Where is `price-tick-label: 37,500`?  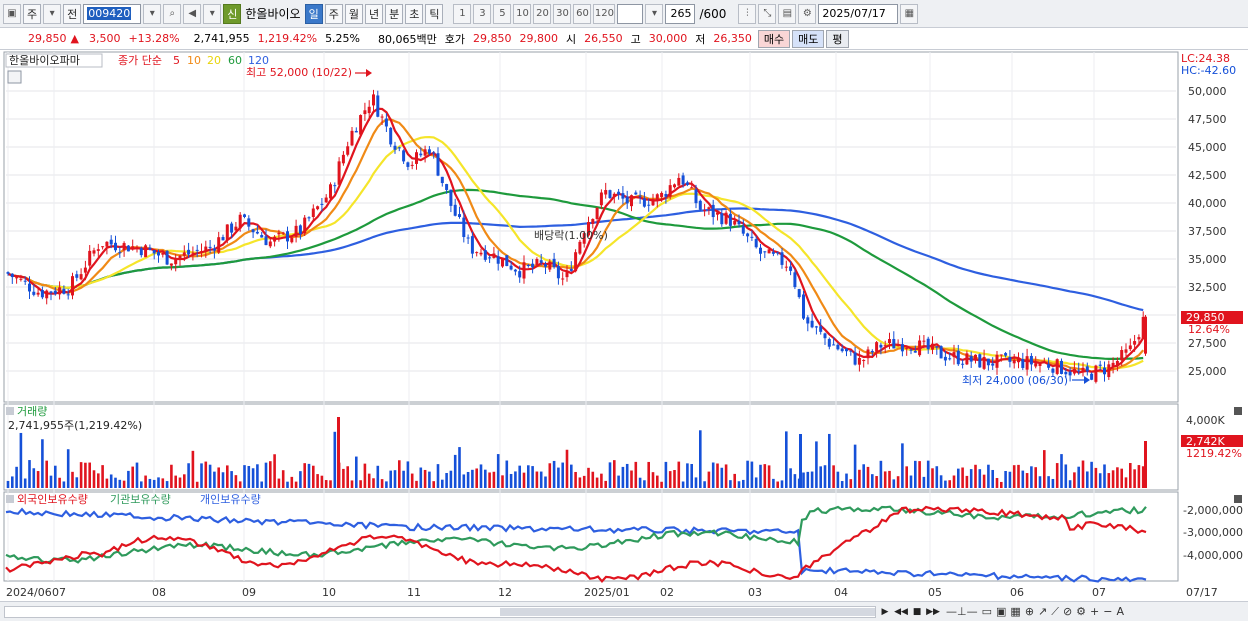 price-tick-label: 37,500 is located at coordinates (1207, 231).